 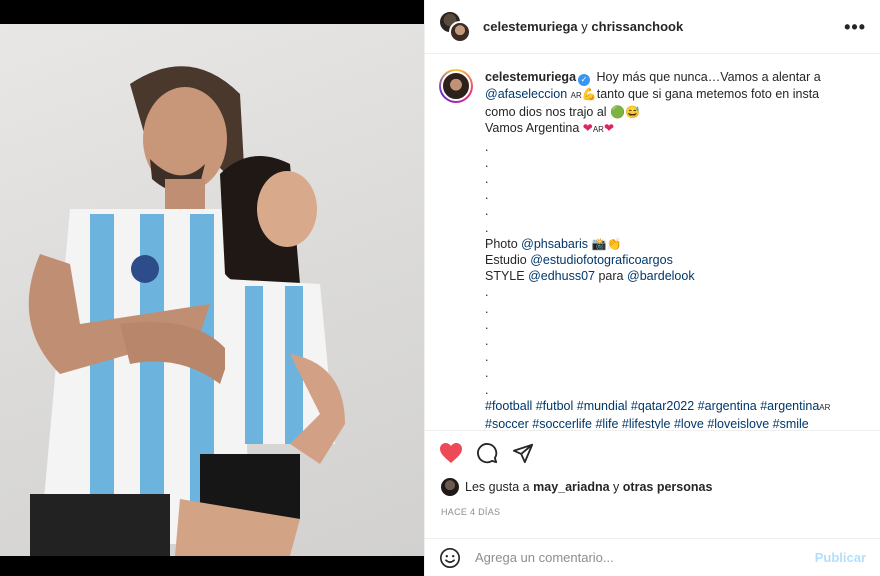 I want to click on comment-icon, so click(x=487, y=452).